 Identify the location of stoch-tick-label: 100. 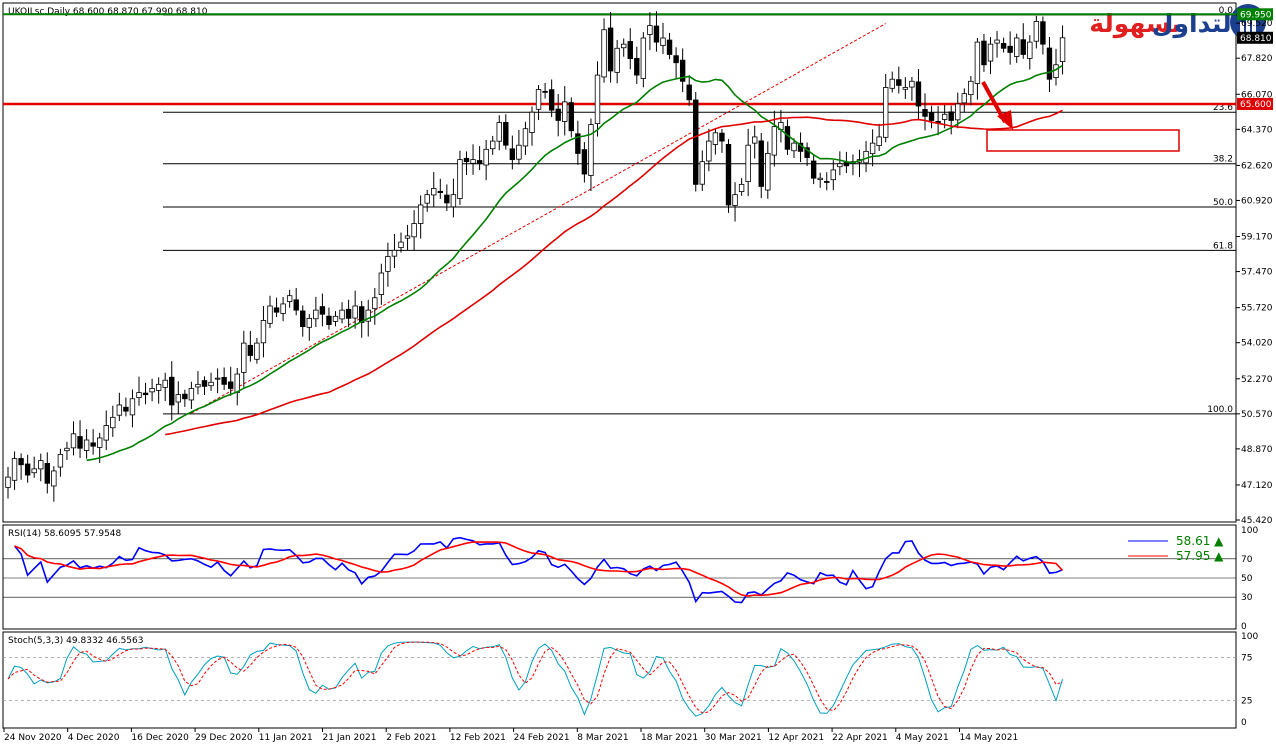
(1249, 637).